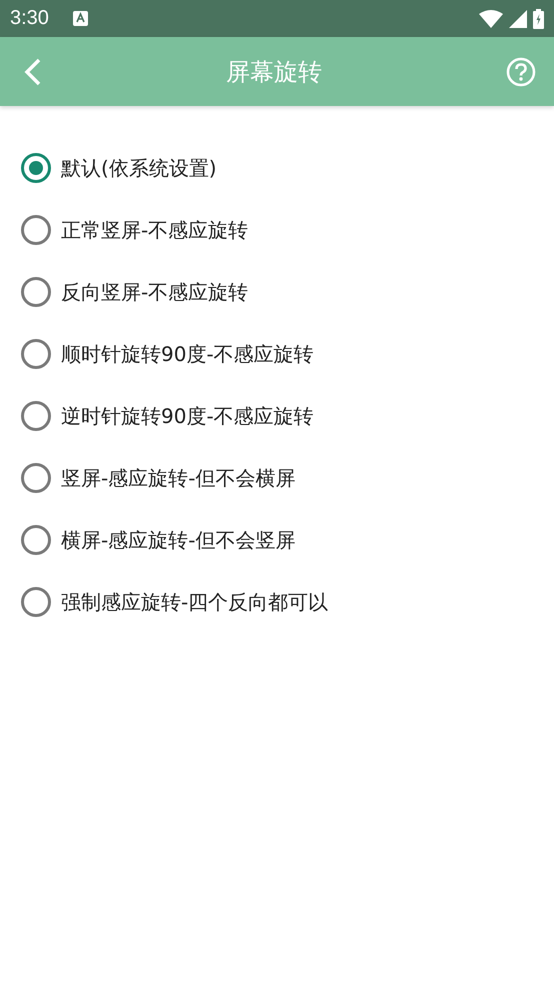  I want to click on option-label: 横屏-感应旋转-但不会竖屏, so click(178, 540).